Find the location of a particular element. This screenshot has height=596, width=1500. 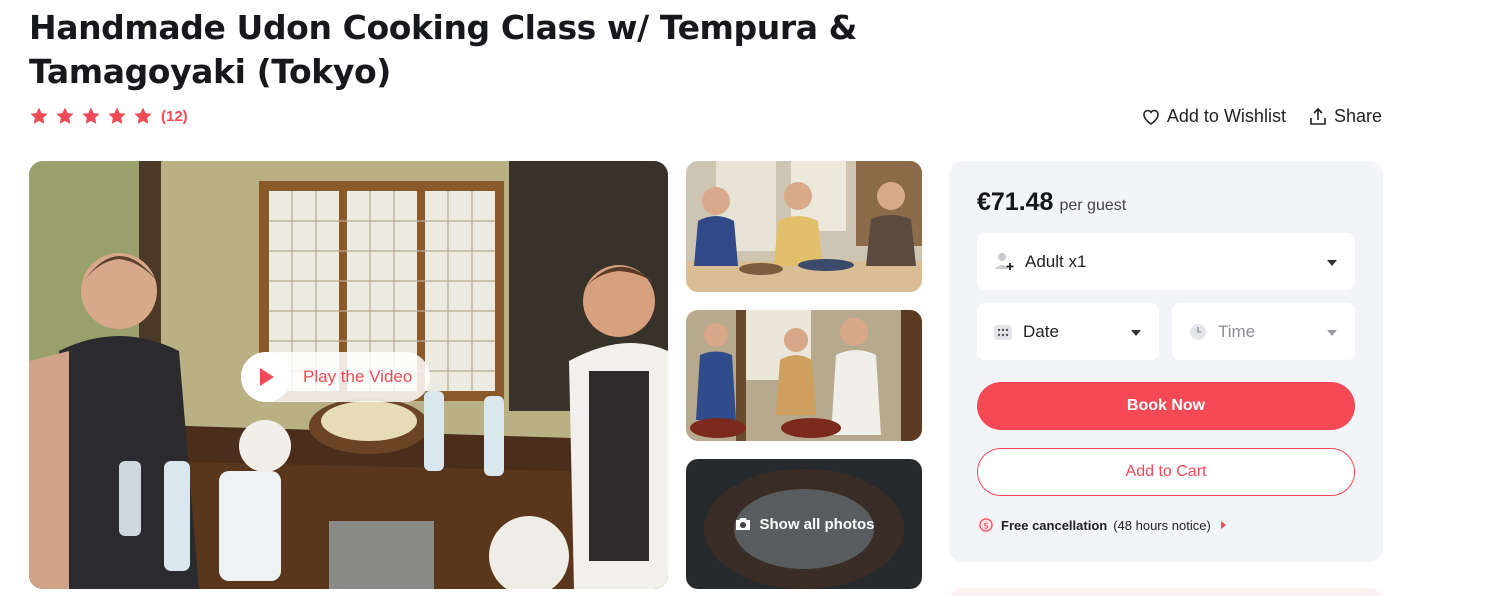

book-now-button: Book Now is located at coordinates (1166, 406).